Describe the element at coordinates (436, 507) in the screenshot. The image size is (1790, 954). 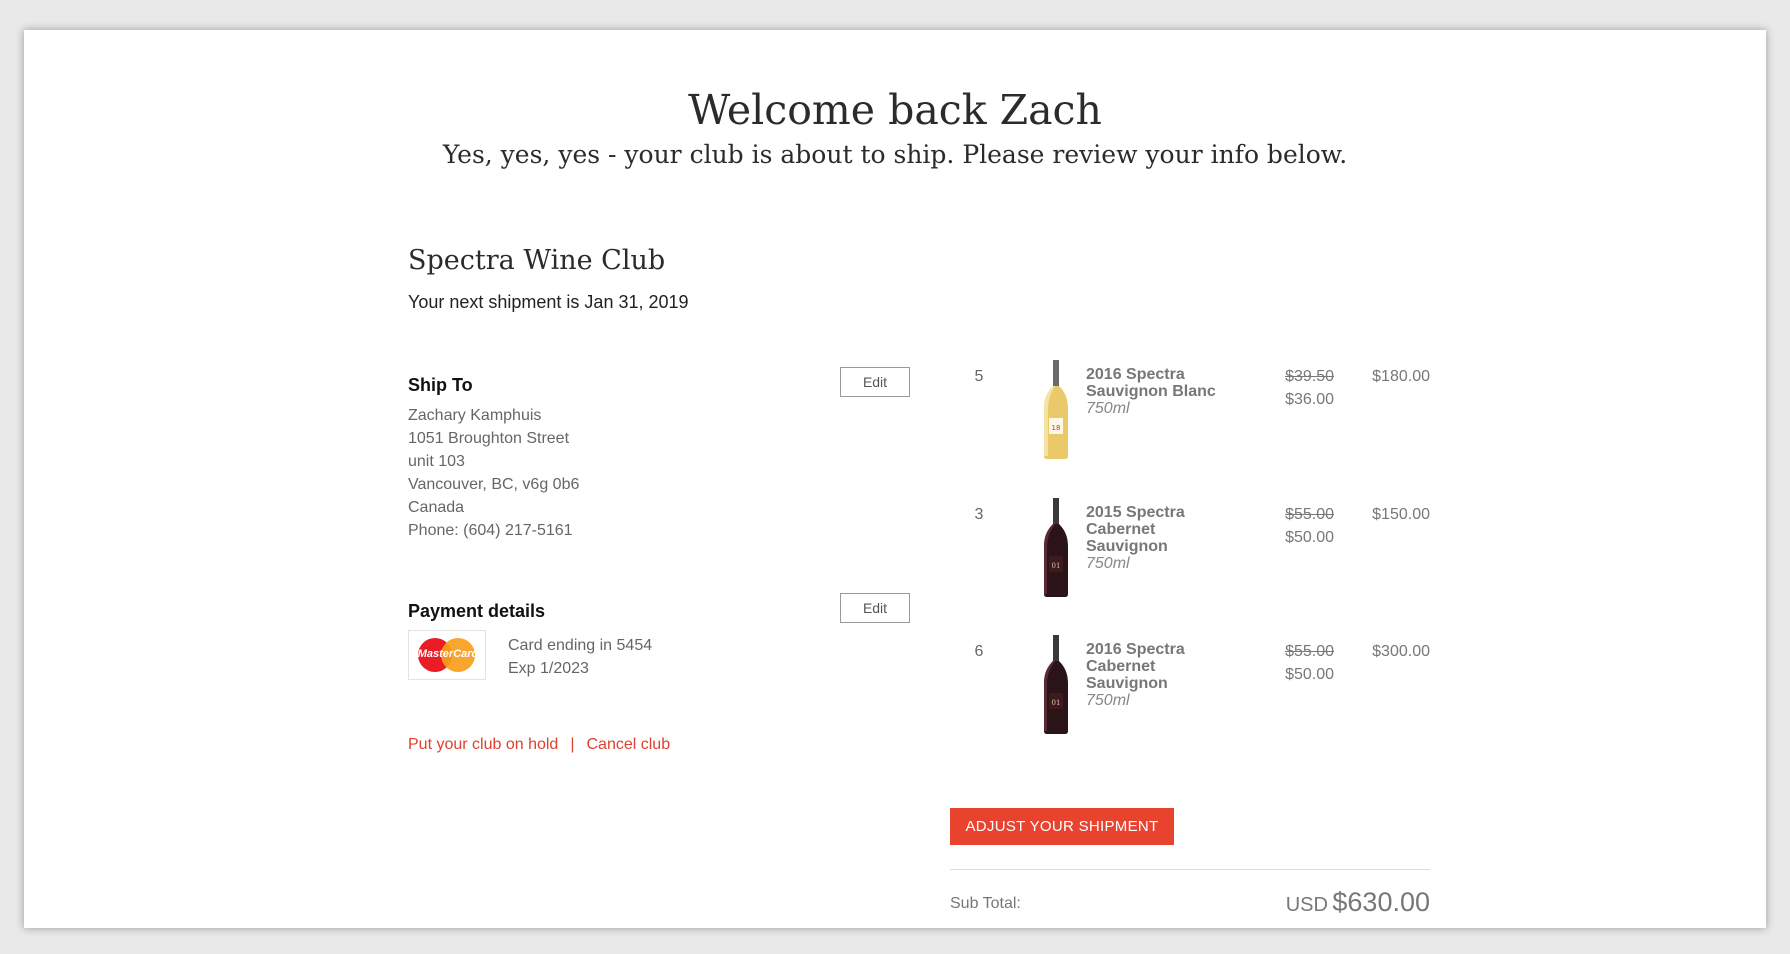
I see `address-country: Canada` at that location.